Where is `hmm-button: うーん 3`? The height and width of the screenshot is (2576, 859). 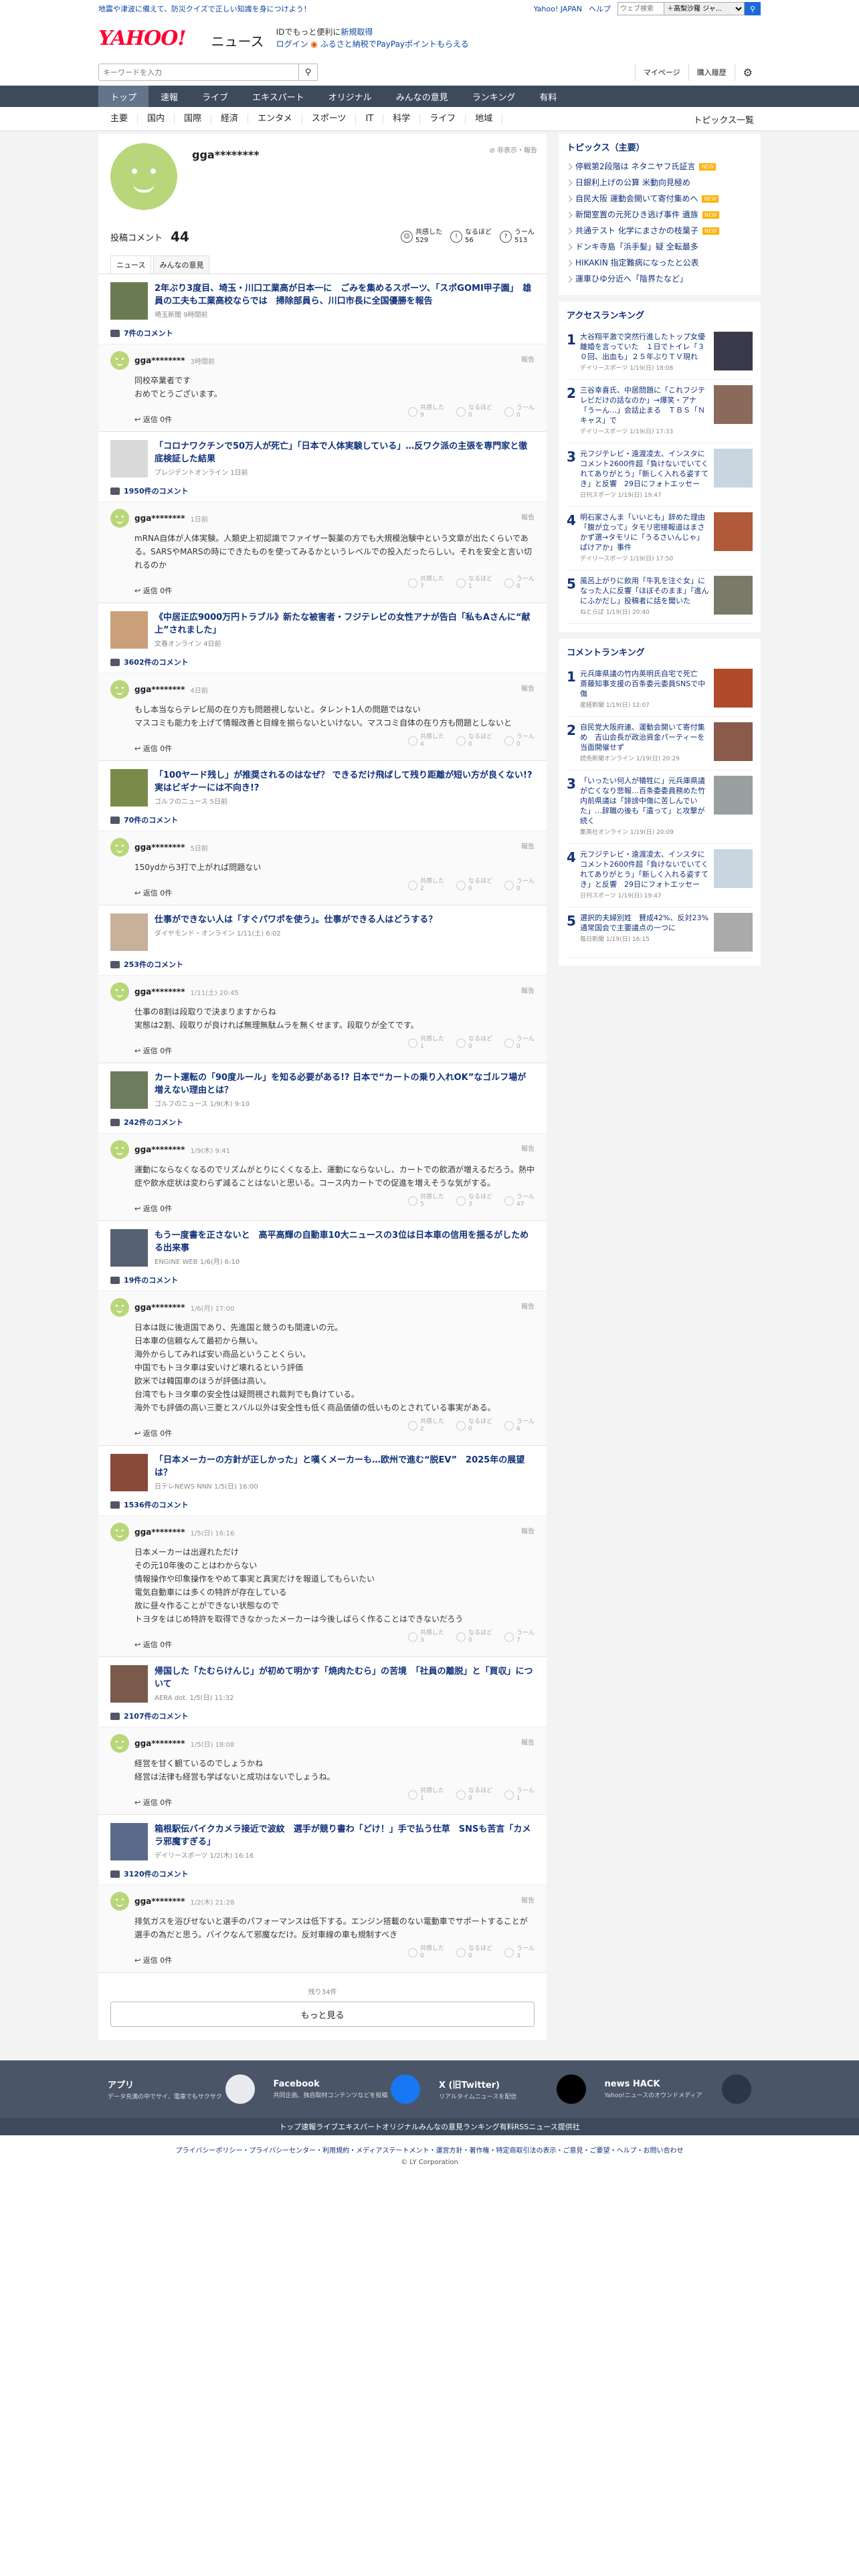 hmm-button: うーん 3 is located at coordinates (519, 1953).